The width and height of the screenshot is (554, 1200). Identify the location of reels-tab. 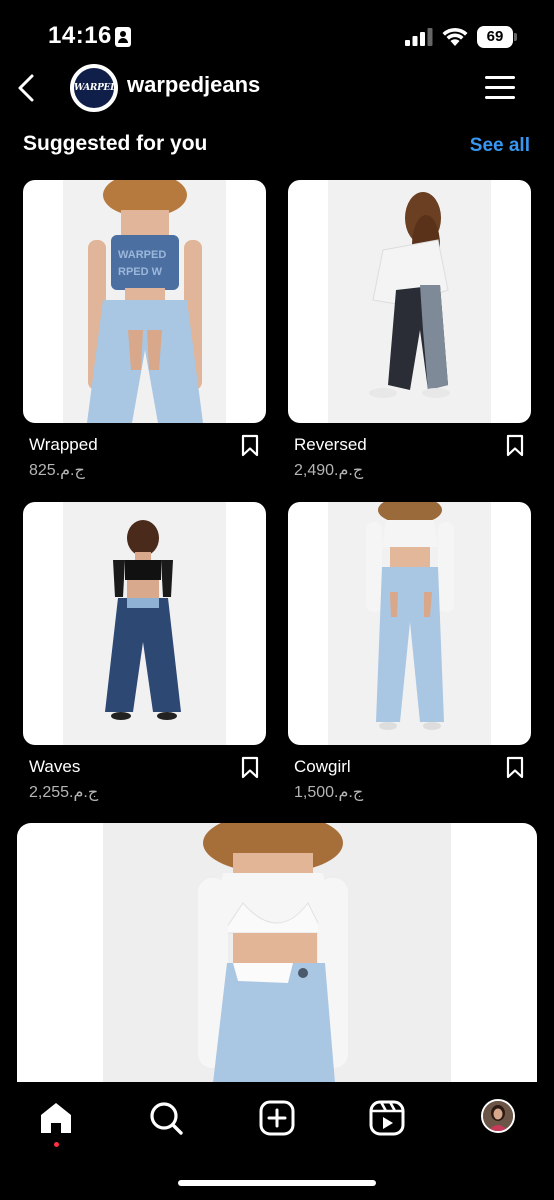
(387, 1118).